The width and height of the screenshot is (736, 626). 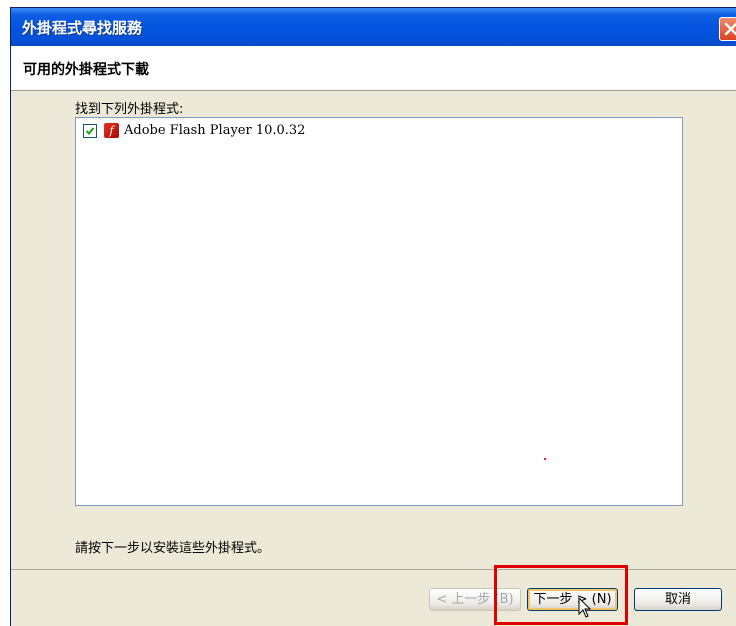 I want to click on window-title: 外掛程式尋找服務, so click(x=82, y=28).